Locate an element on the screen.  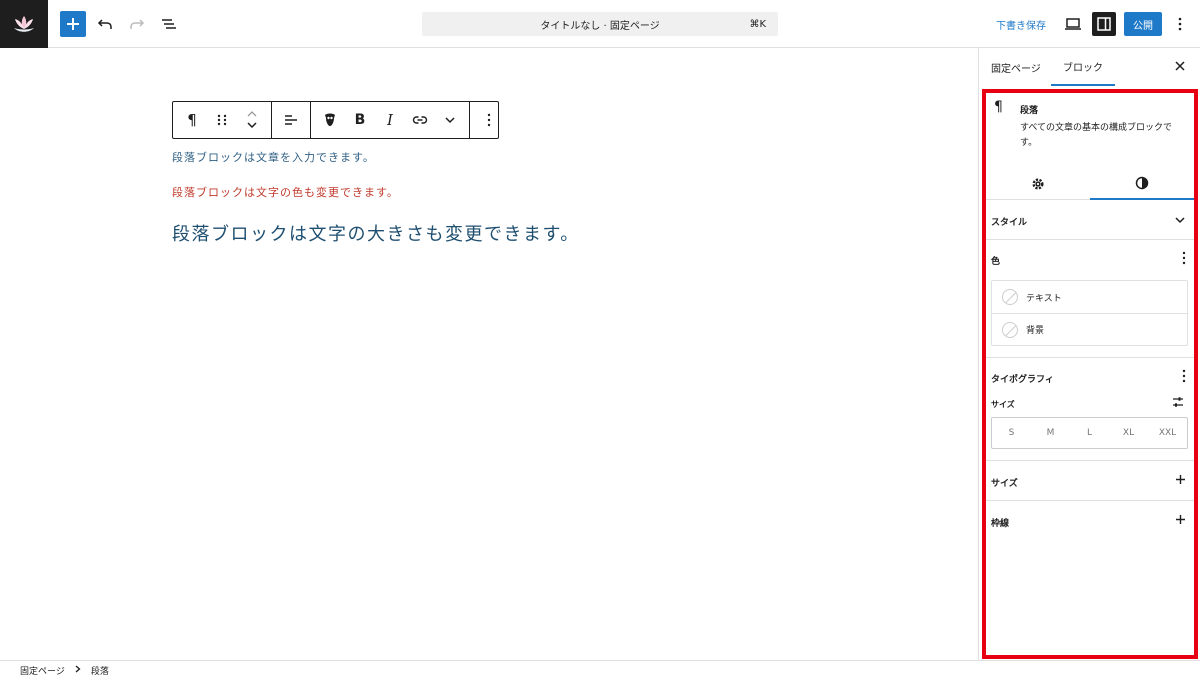
redo-icon is located at coordinates (137, 24).